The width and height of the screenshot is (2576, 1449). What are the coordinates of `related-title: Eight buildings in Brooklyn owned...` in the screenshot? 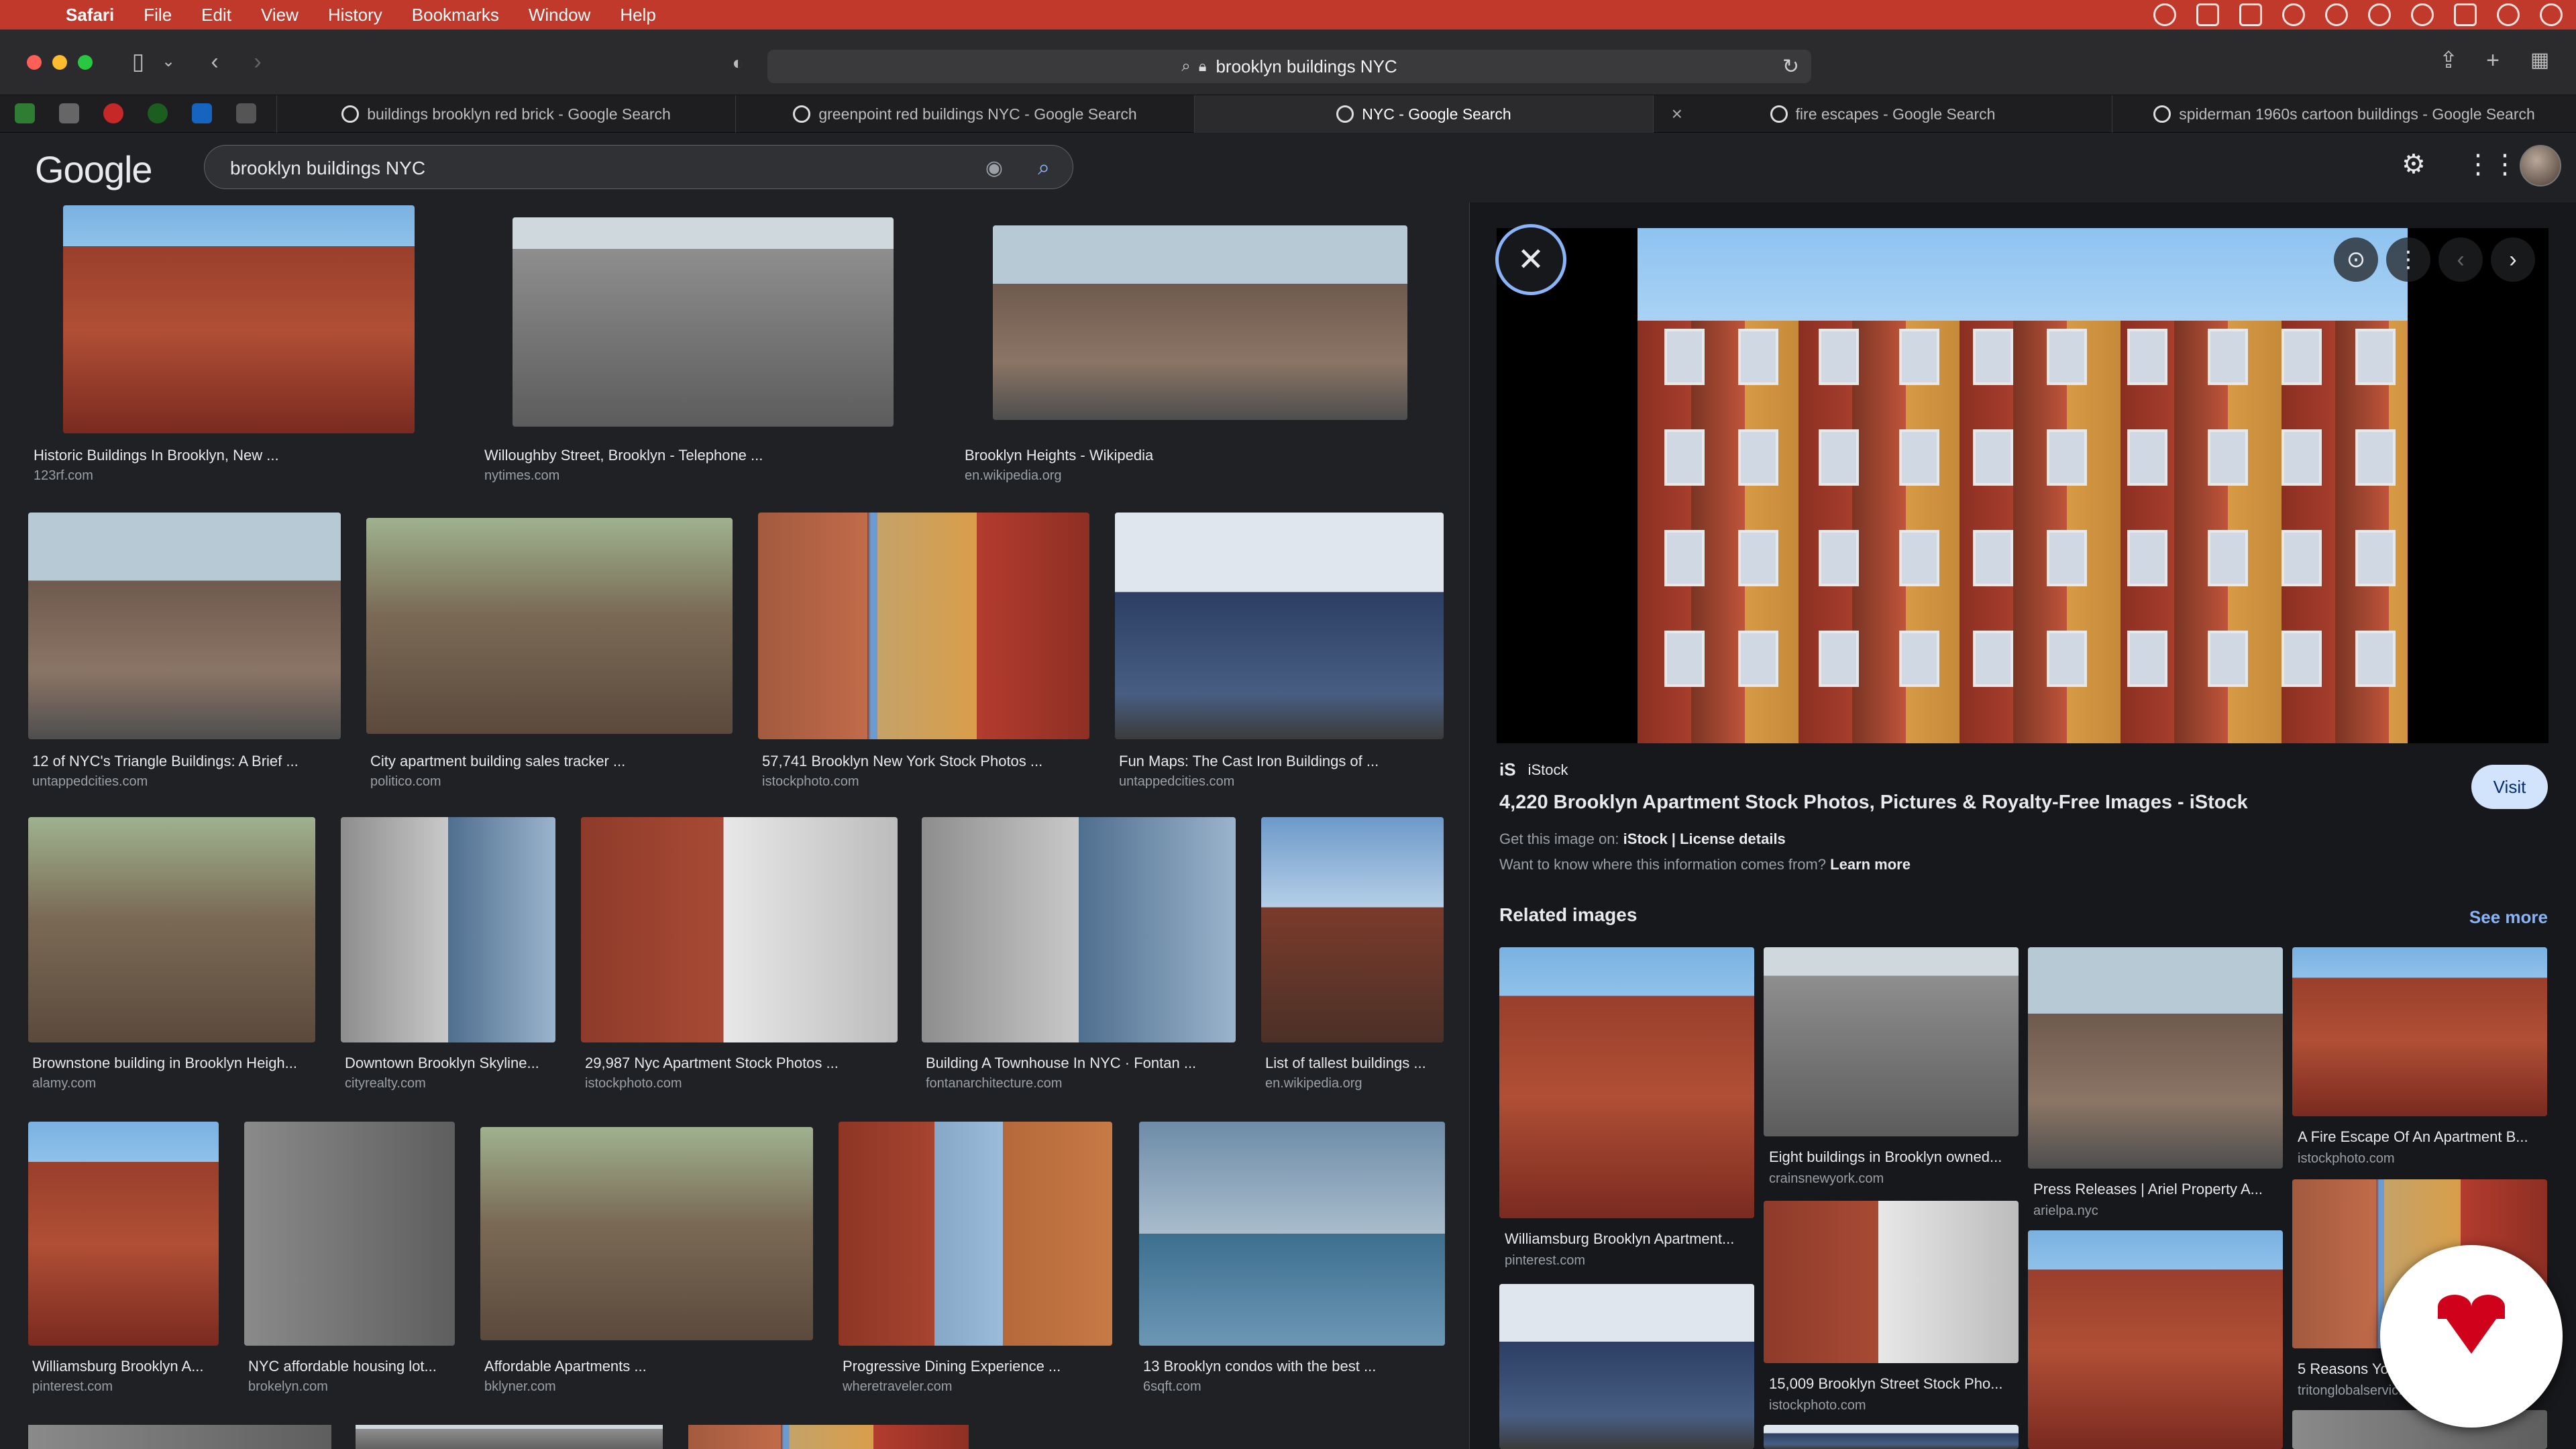 It's located at (1885, 1157).